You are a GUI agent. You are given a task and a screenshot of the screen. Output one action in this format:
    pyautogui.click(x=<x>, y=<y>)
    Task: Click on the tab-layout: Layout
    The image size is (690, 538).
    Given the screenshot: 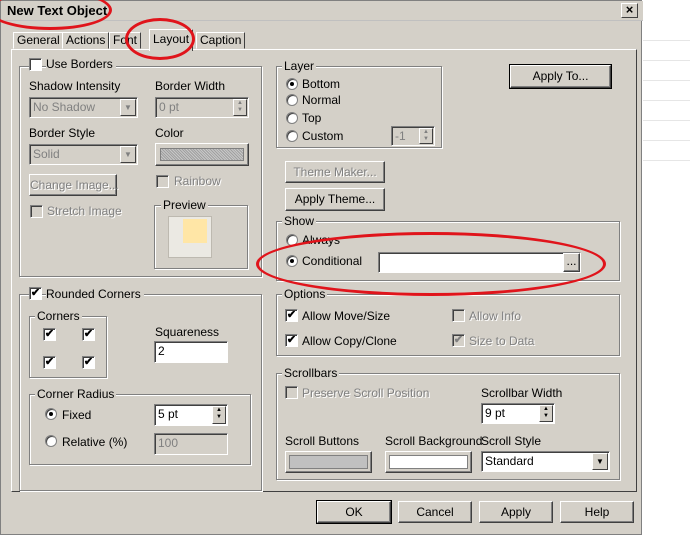 What is the action you would take?
    pyautogui.click(x=171, y=40)
    